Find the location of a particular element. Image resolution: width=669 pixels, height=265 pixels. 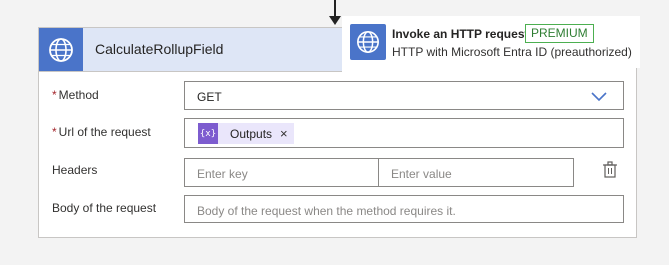

method-label-text: Method is located at coordinates (78, 95).